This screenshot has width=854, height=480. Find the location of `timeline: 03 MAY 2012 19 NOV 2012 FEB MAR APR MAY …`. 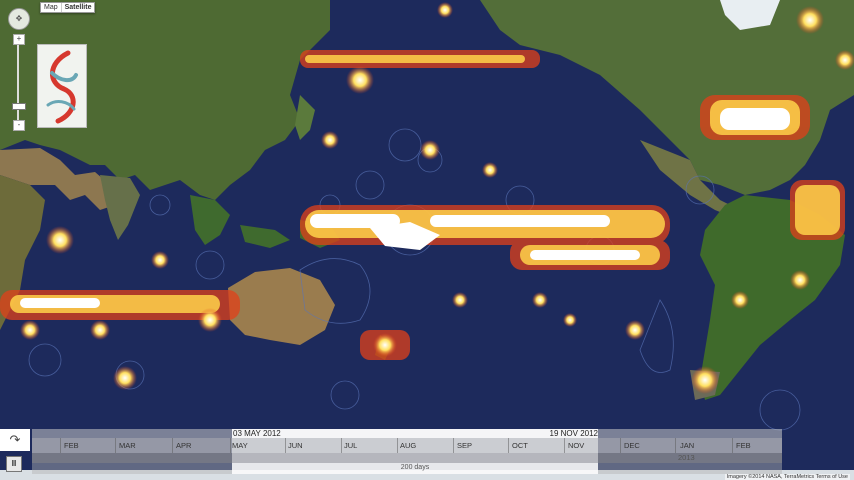

timeline: 03 MAY 2012 19 NOV 2012 FEB MAR APR MAY … is located at coordinates (407, 451).